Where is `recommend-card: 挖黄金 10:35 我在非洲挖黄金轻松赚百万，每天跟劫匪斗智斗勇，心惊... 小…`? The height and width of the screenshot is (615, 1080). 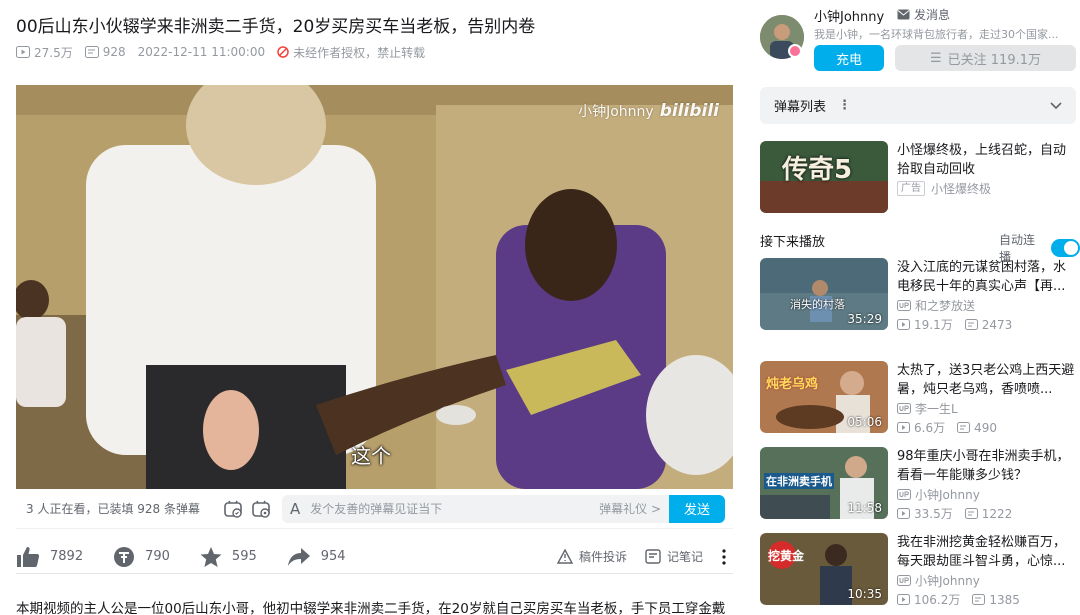 recommend-card: 挖黄金 10:35 我在非洲挖黄金轻松赚百万，每天跟劫匪斗智斗勇，心惊... 小… is located at coordinates (918, 570).